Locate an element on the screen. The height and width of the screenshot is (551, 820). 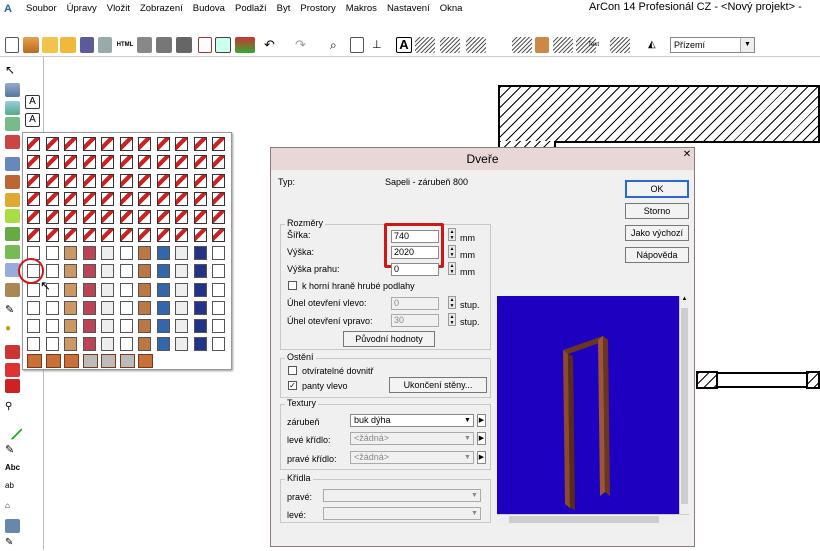
edit-icon: ✎ is located at coordinates (12, 450).